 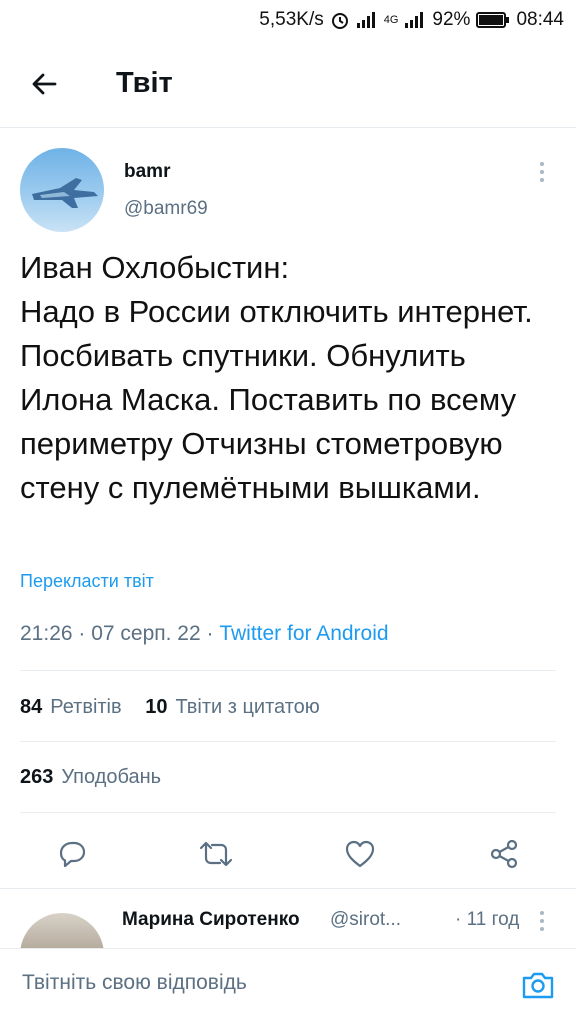 I want to click on page-title: Твіт, so click(x=144, y=83).